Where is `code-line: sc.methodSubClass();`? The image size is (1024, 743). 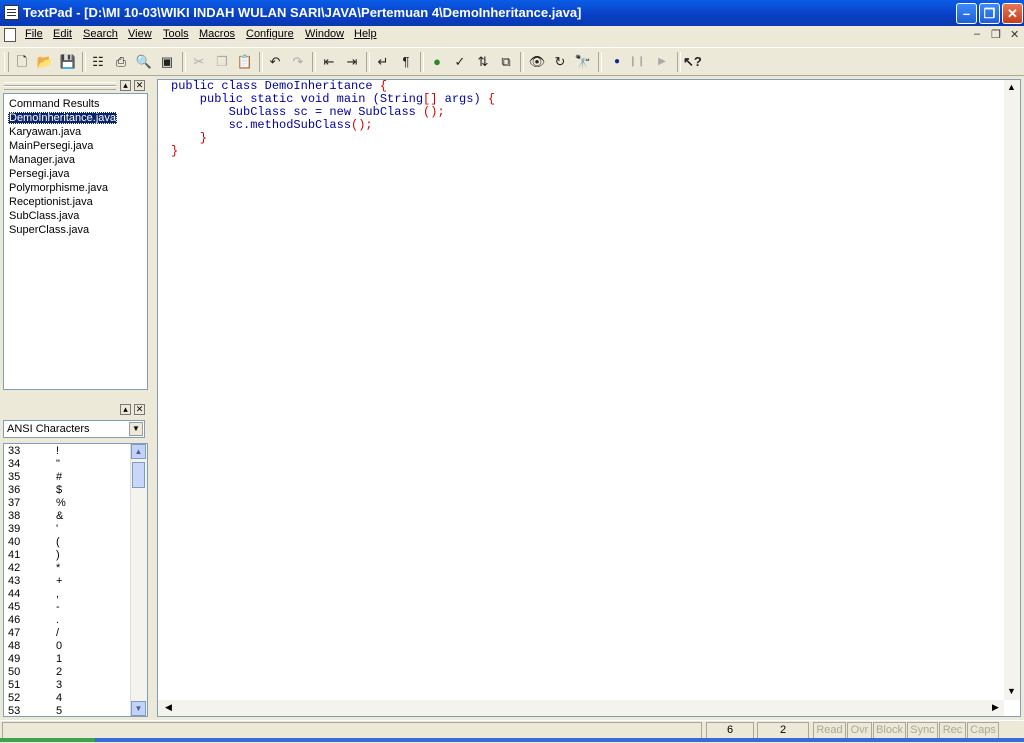
code-line: sc.methodSubClass(); is located at coordinates (333, 125).